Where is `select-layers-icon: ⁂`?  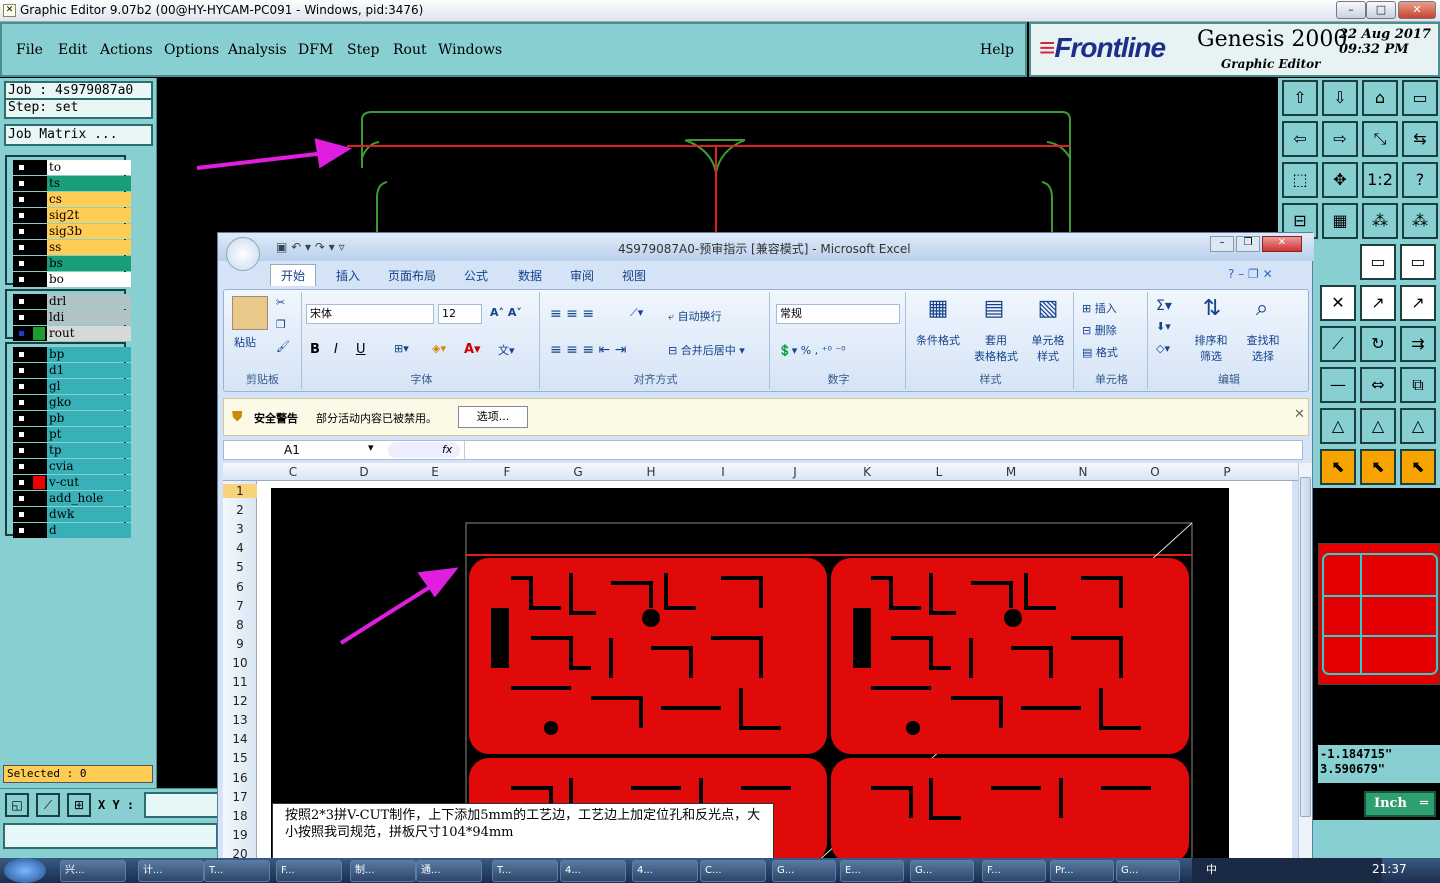
select-layers-icon: ⁂ is located at coordinates (1420, 221).